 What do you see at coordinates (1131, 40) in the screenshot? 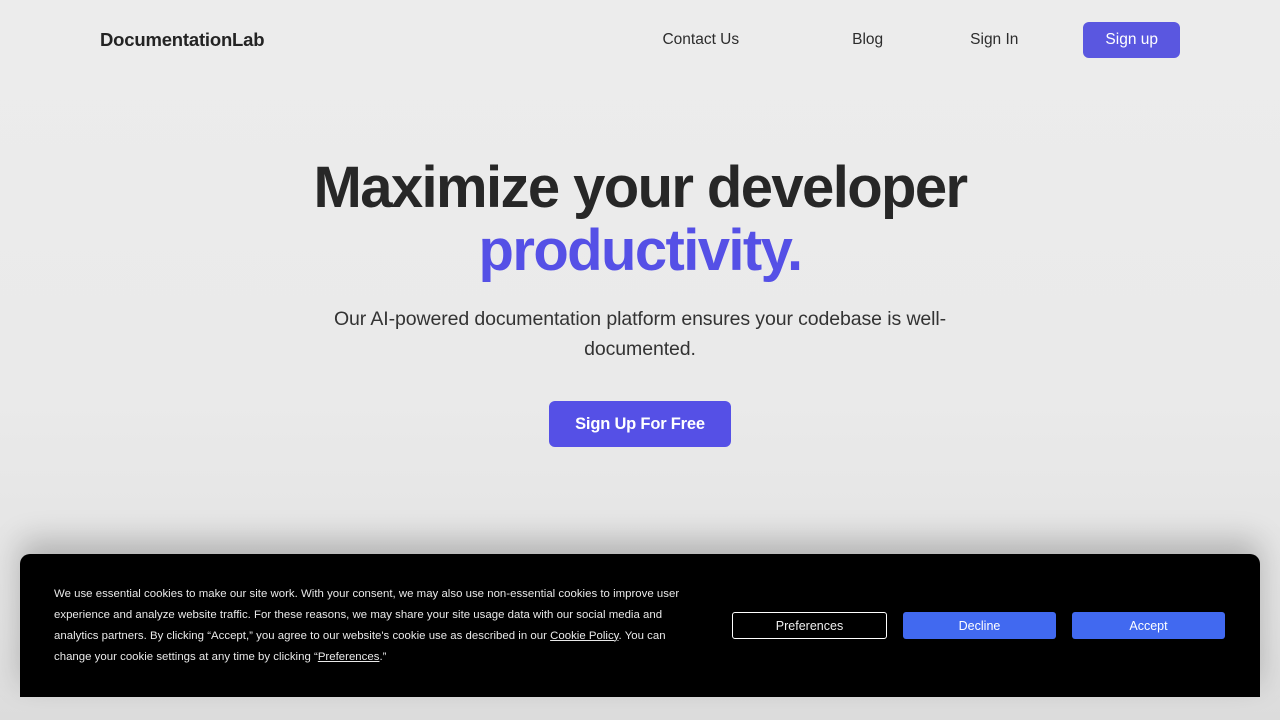
I see `sign-up-button: Sign up` at bounding box center [1131, 40].